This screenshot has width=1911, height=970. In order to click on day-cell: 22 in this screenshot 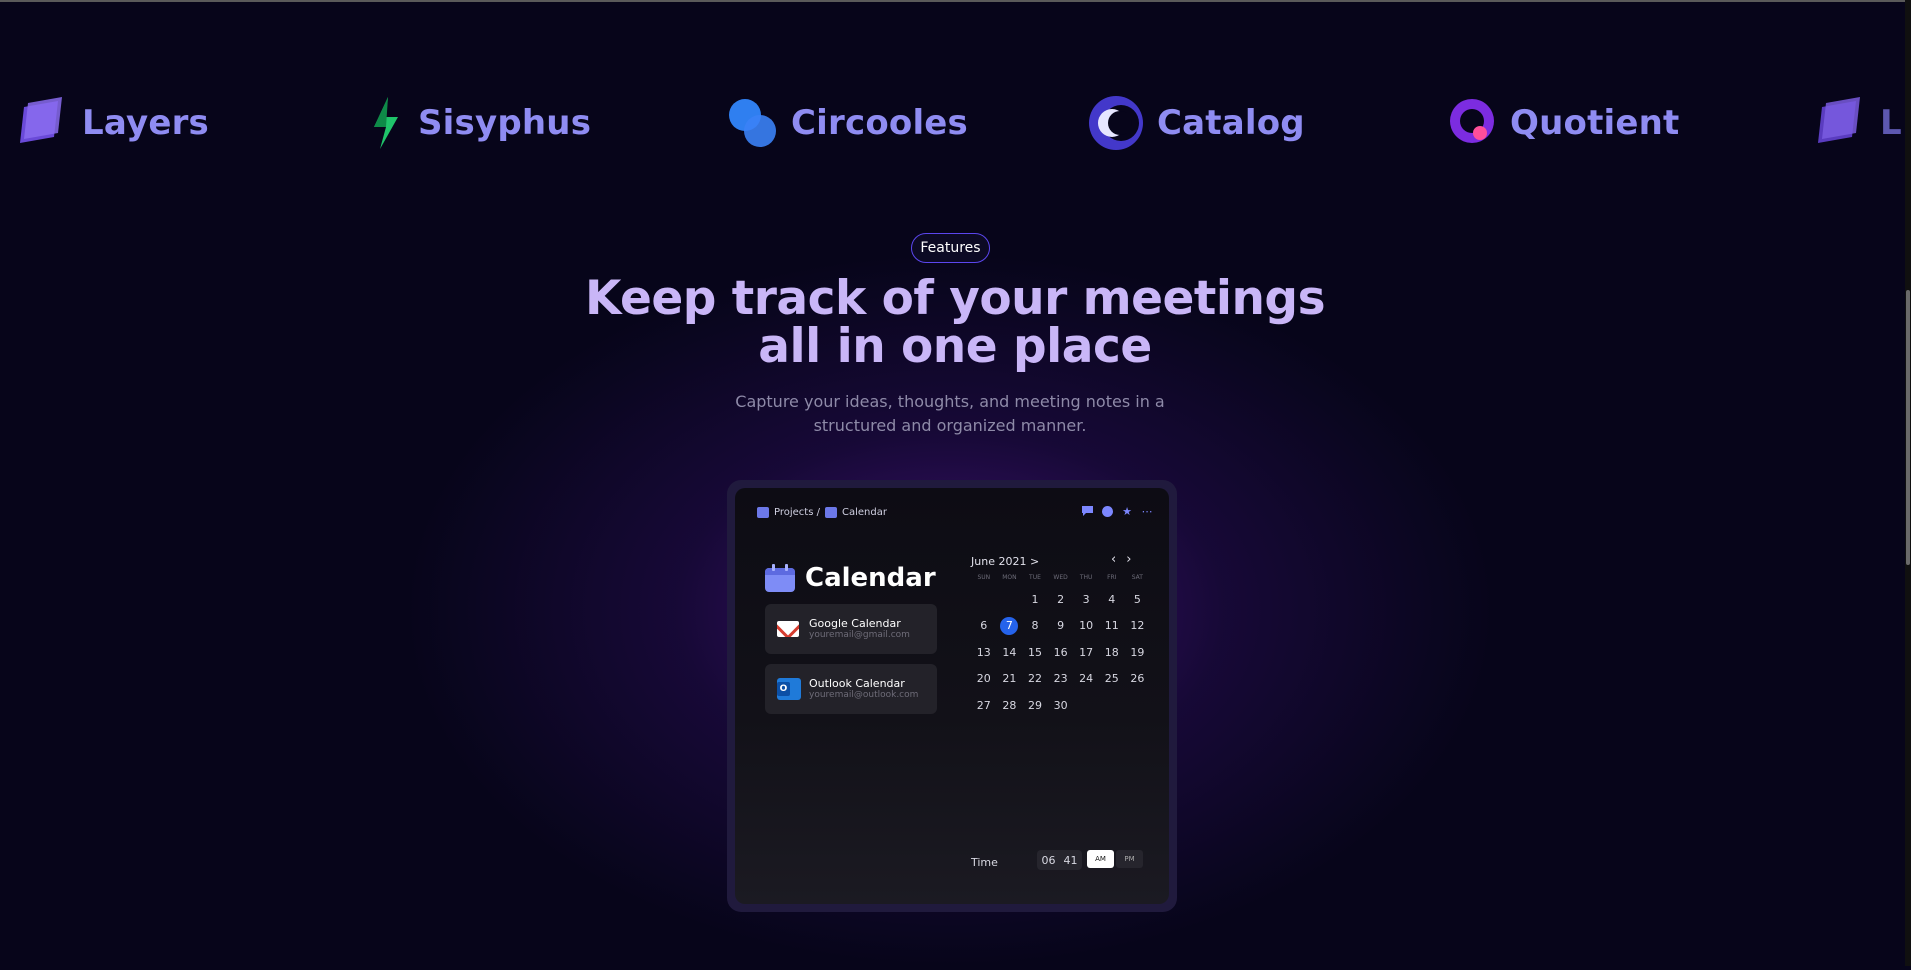, I will do `click(1035, 679)`.